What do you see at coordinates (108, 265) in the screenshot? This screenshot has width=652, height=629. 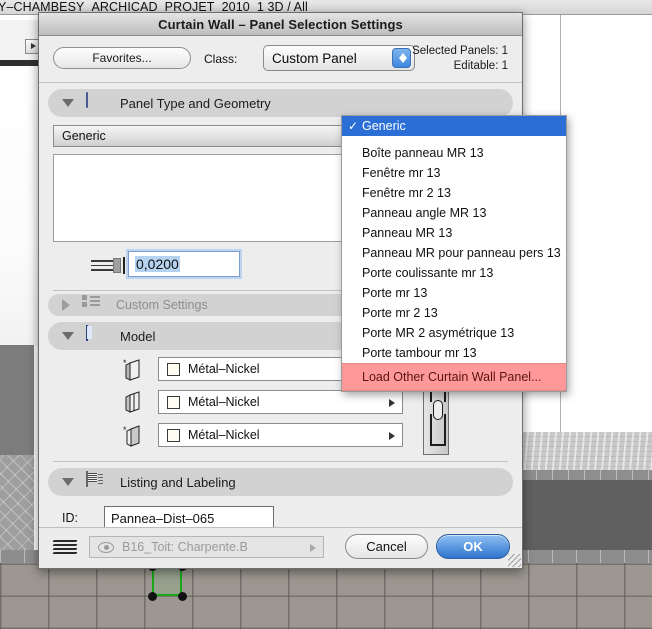 I see `thickness-icon` at bounding box center [108, 265].